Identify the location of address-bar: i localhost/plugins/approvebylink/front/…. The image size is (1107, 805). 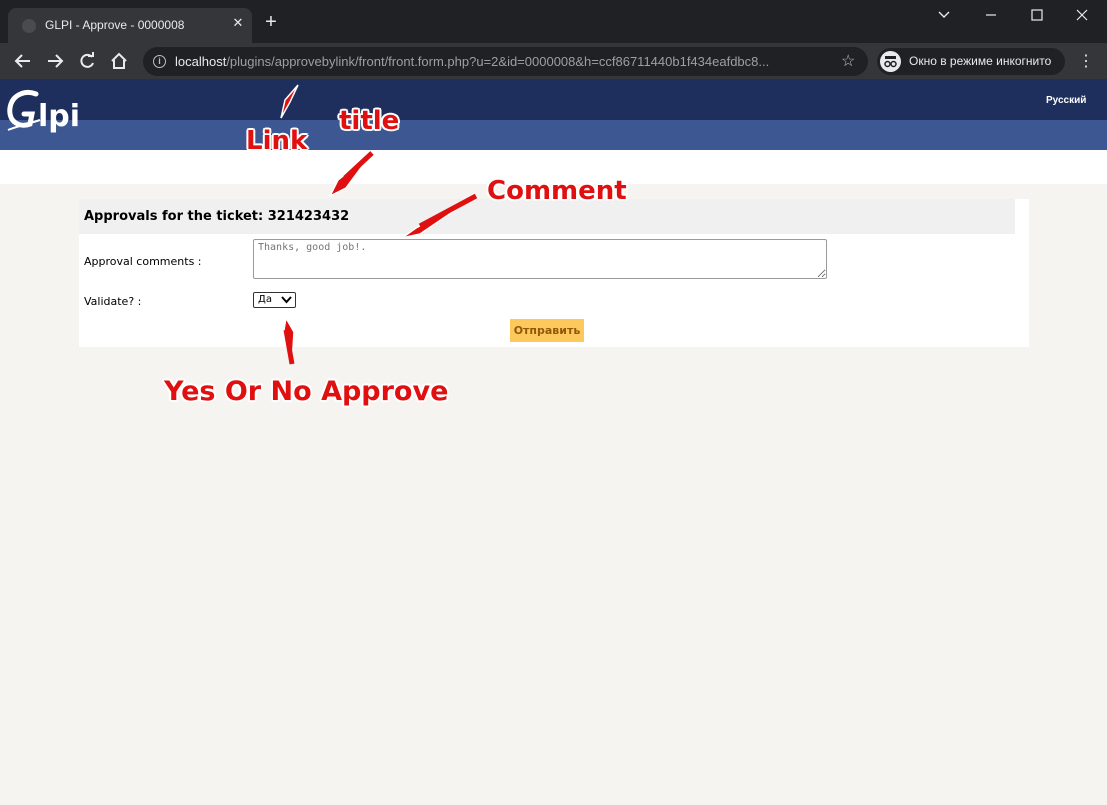
(505, 61).